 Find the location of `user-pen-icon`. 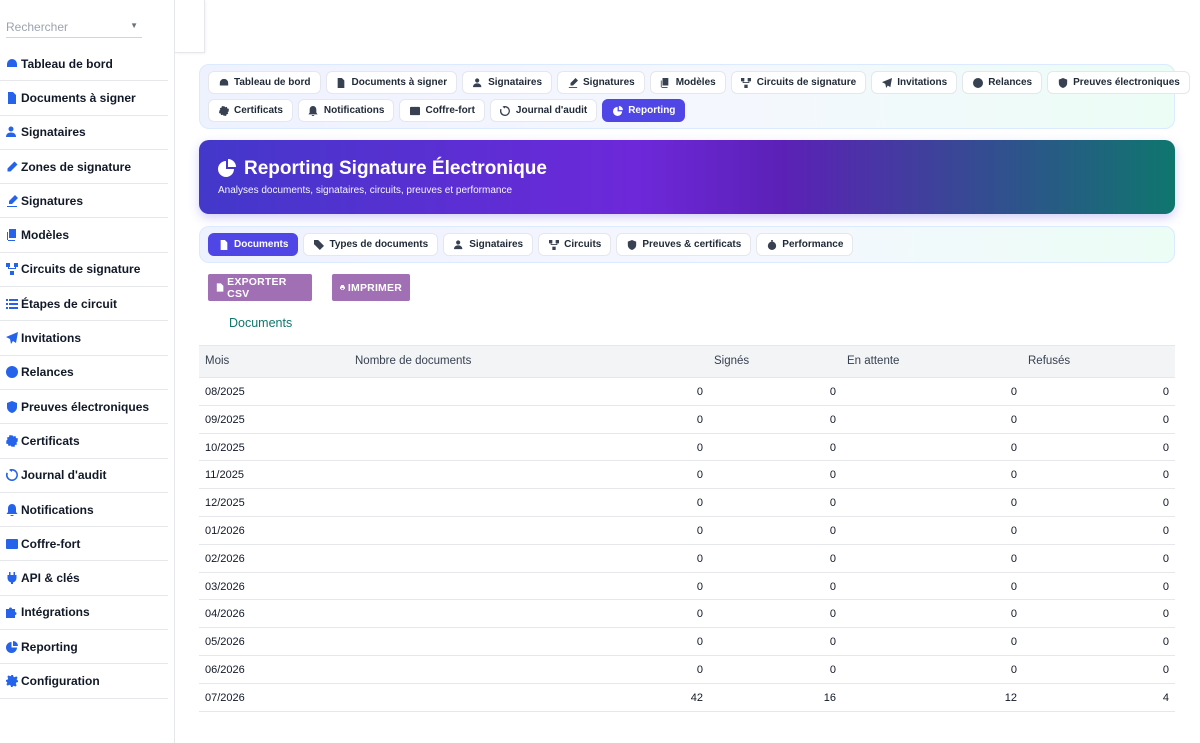

user-pen-icon is located at coordinates (476, 82).